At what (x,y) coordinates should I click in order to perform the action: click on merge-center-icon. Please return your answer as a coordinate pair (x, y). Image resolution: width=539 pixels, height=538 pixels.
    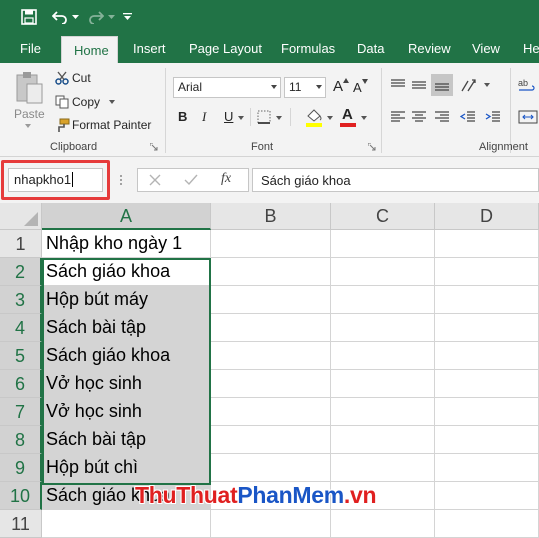
    Looking at the image, I should click on (528, 117).